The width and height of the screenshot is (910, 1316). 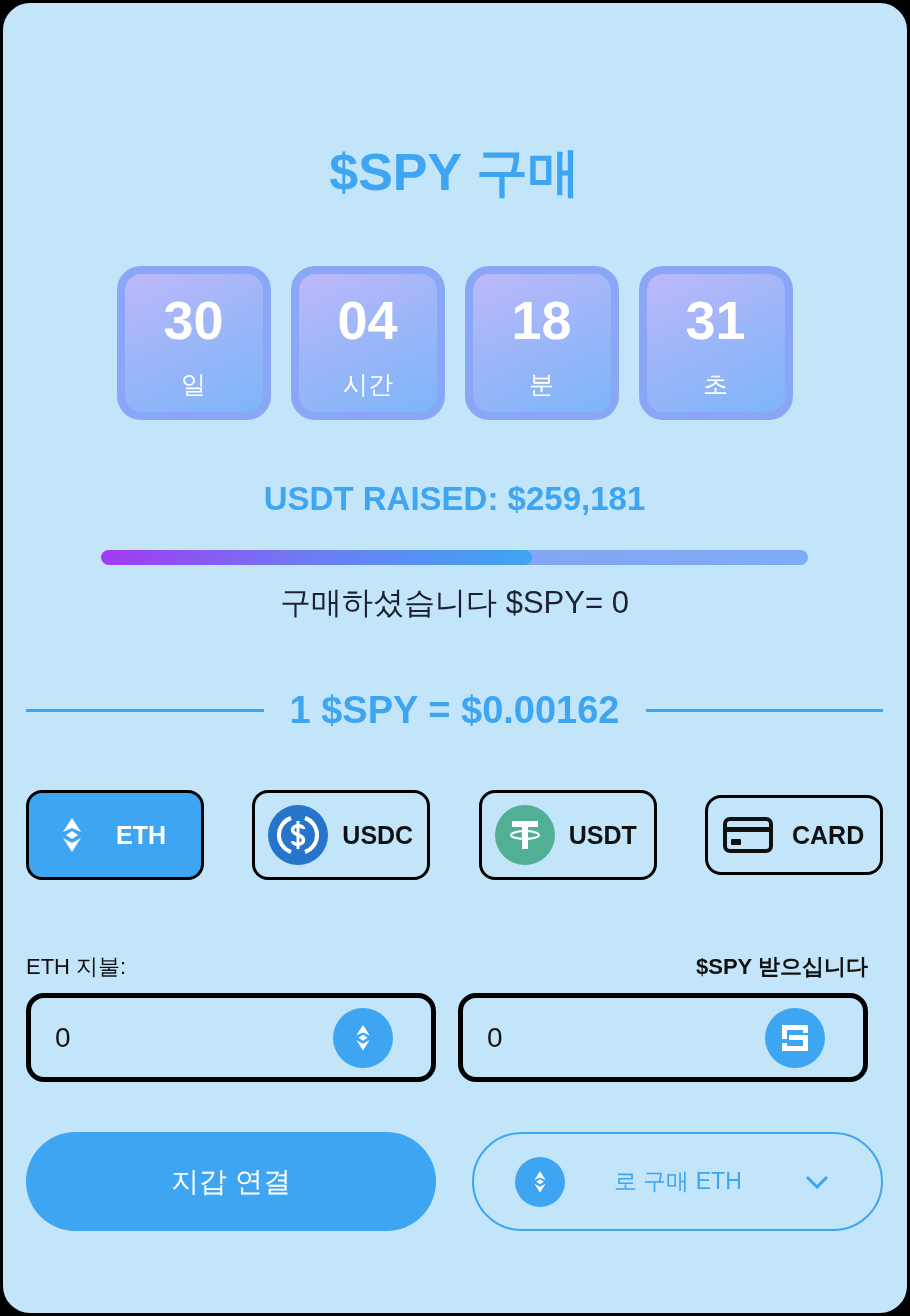 I want to click on price-text: 1 $SPY = $0.00162, so click(x=454, y=710).